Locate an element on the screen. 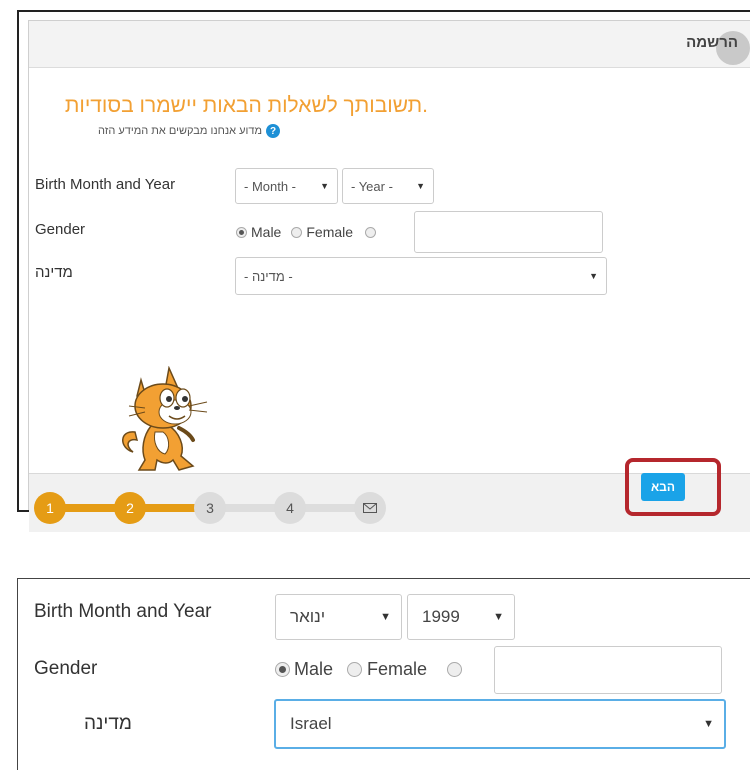  dialog-header: הרשמה is located at coordinates (389, 44).